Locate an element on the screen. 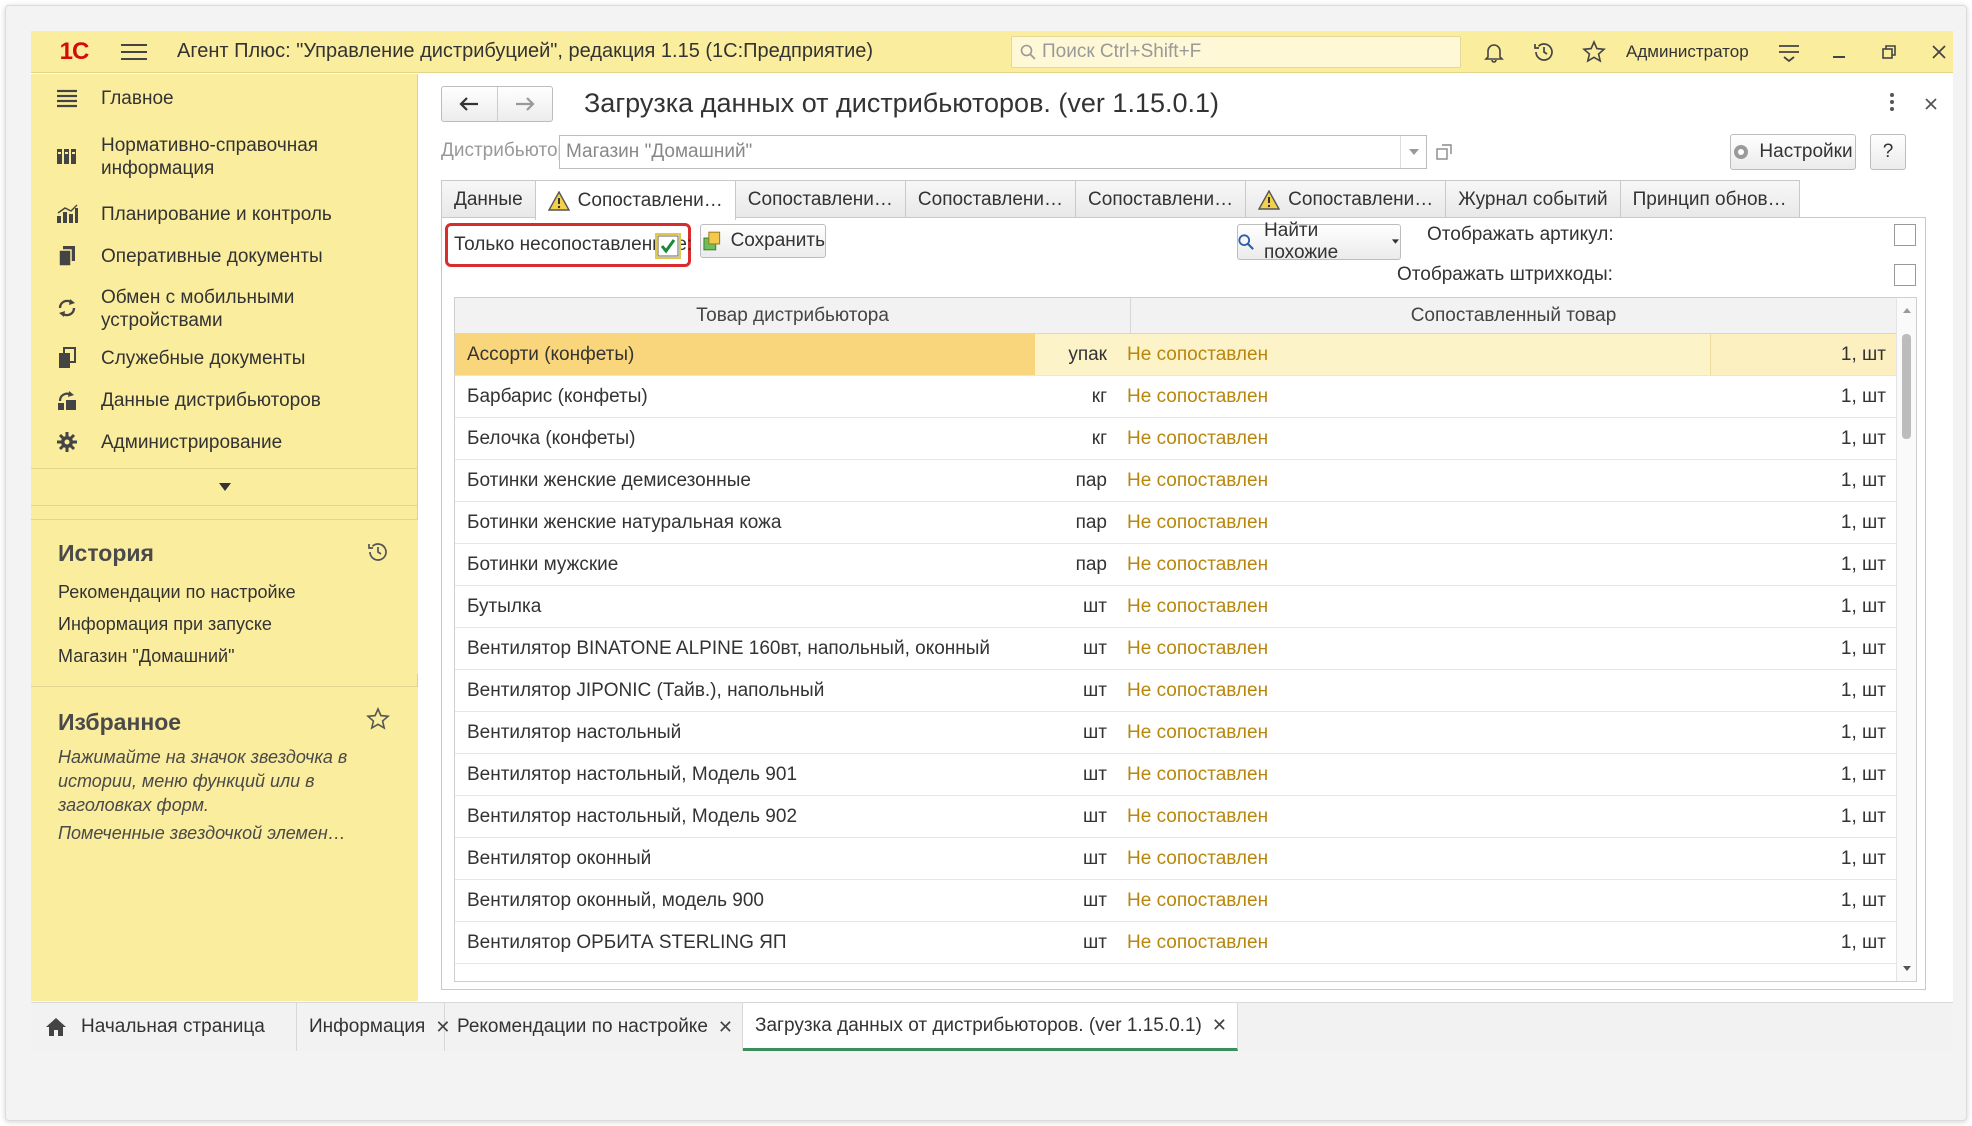 This screenshot has height=1126, width=1972. column-header-matched-product: Сопоставленный товар is located at coordinates (1513, 316).